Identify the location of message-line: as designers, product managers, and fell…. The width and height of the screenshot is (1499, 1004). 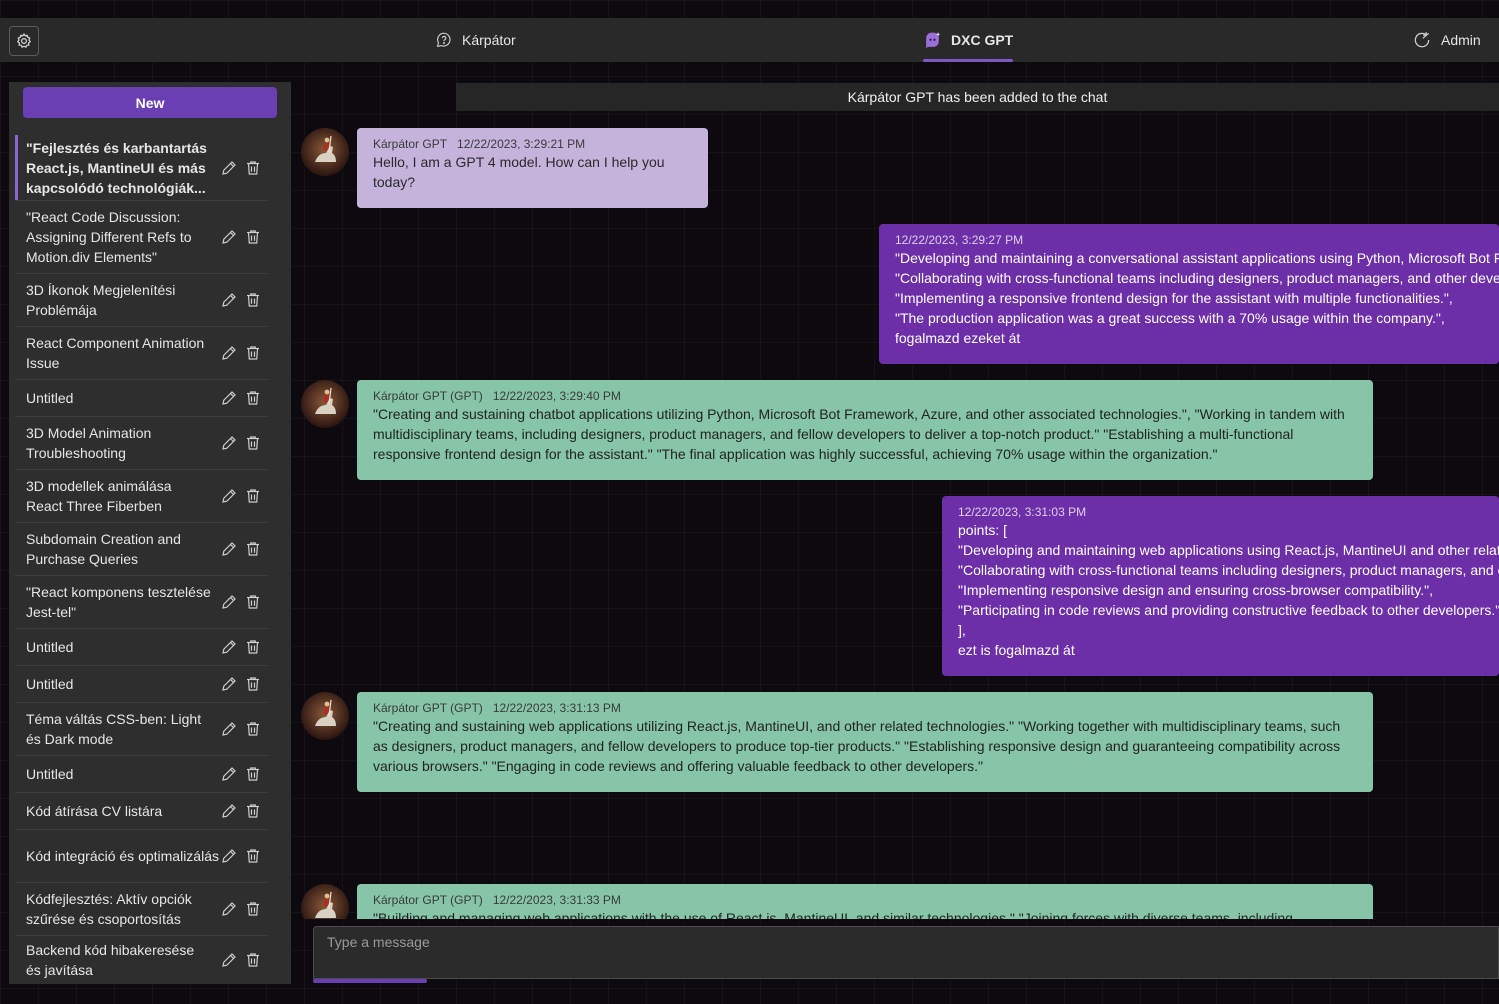
(857, 746).